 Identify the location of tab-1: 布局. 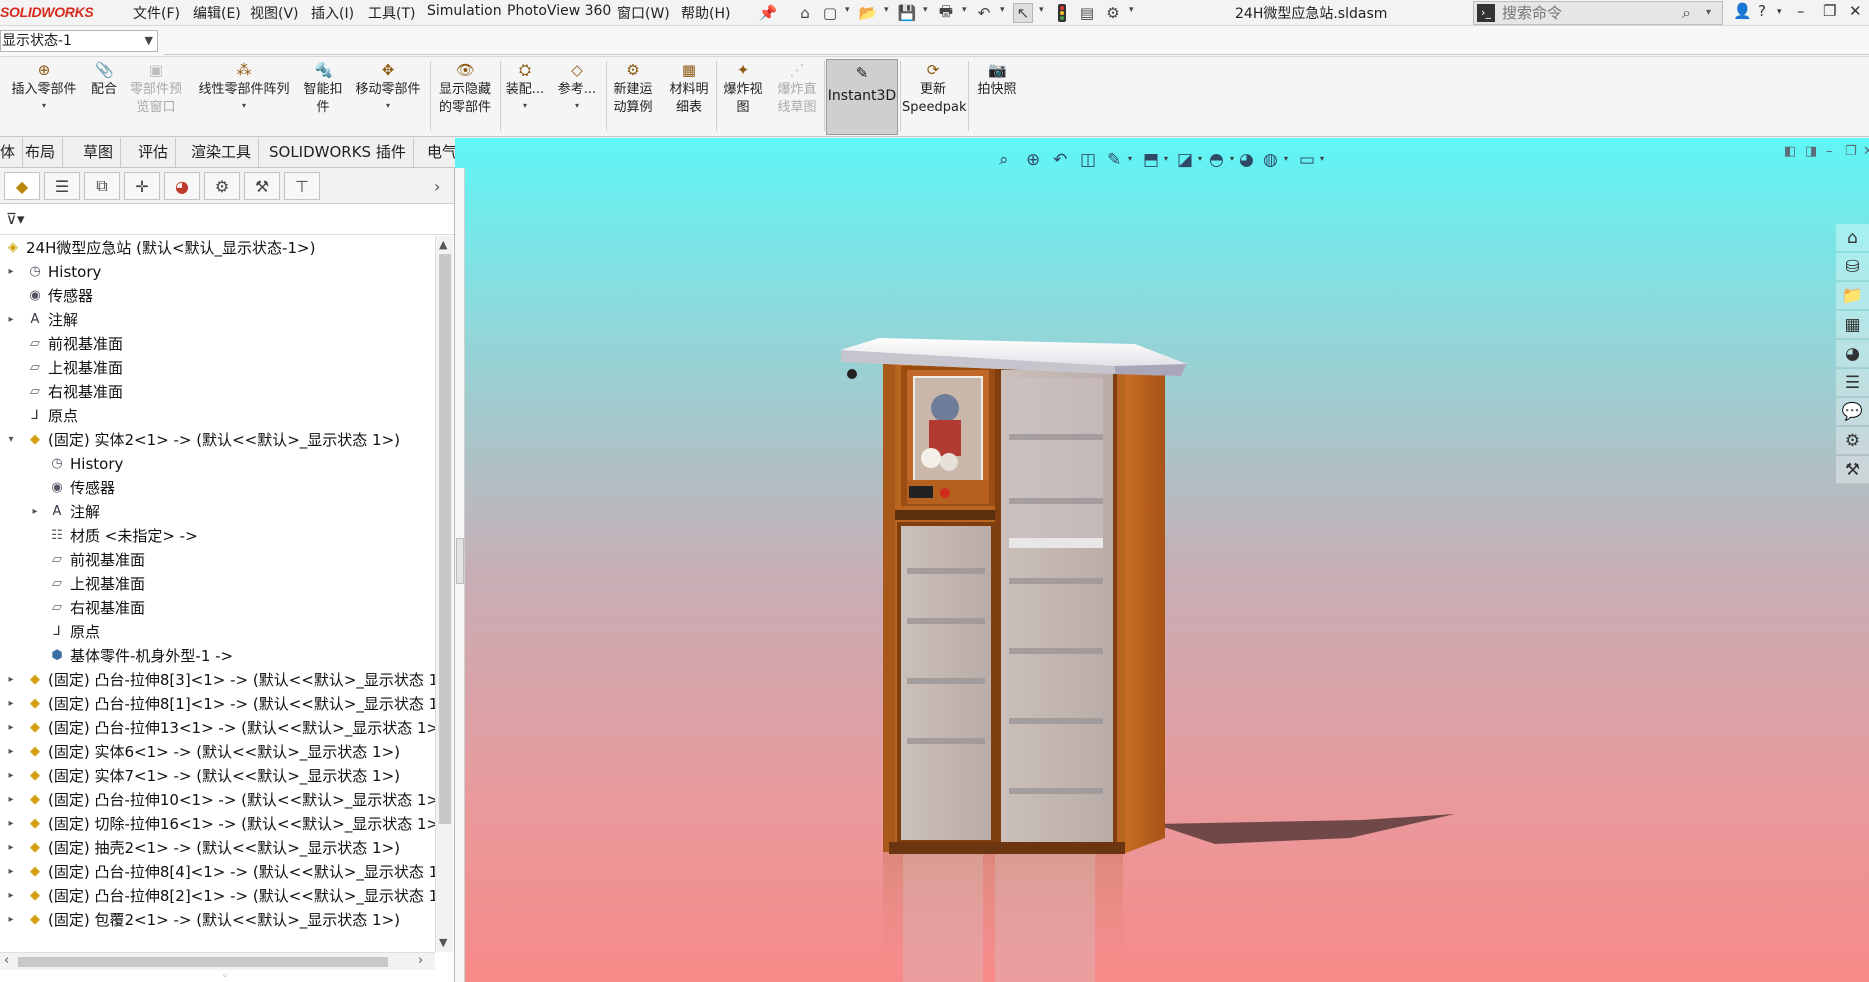
(41, 152).